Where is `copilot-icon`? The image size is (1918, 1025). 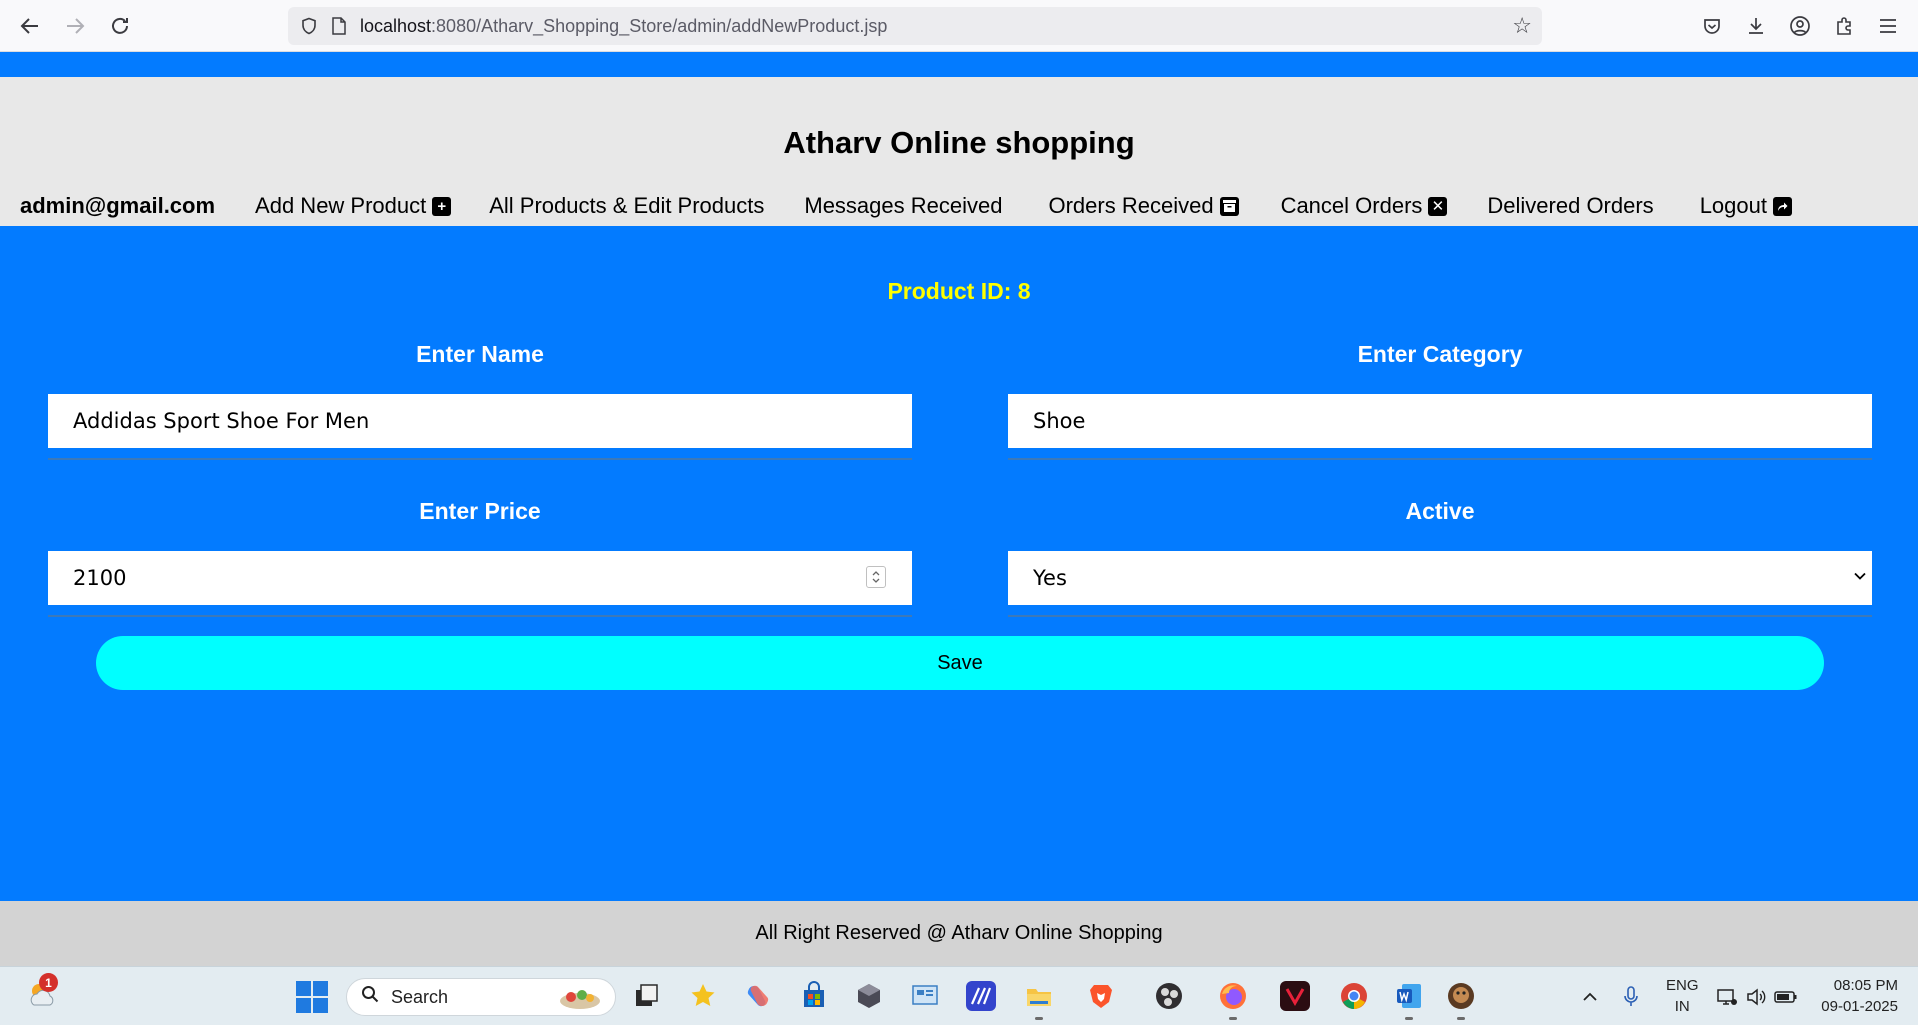 copilot-icon is located at coordinates (758, 996).